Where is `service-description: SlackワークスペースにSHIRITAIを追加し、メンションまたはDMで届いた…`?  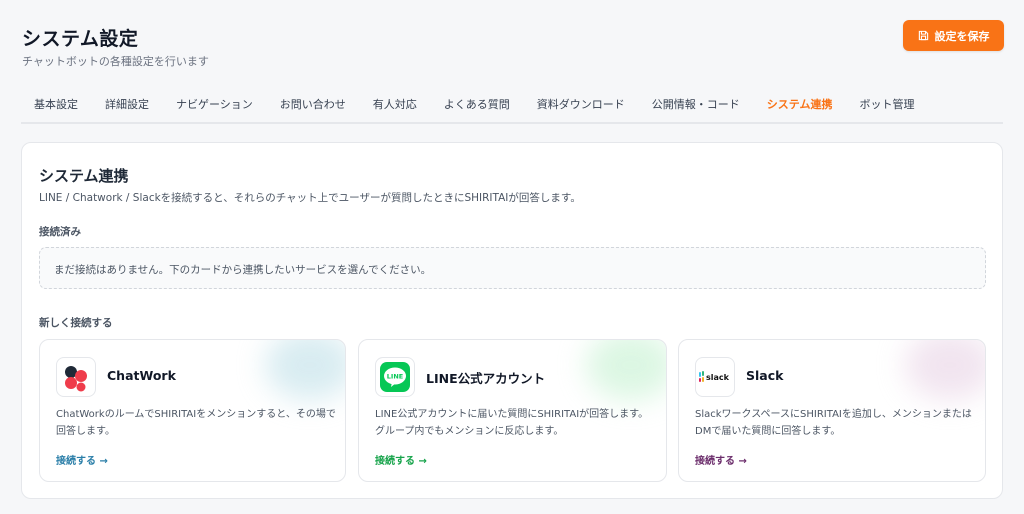 service-description: SlackワークスペースにSHIRITAIを追加し、メンションまたはDMで届いた… is located at coordinates (833, 423).